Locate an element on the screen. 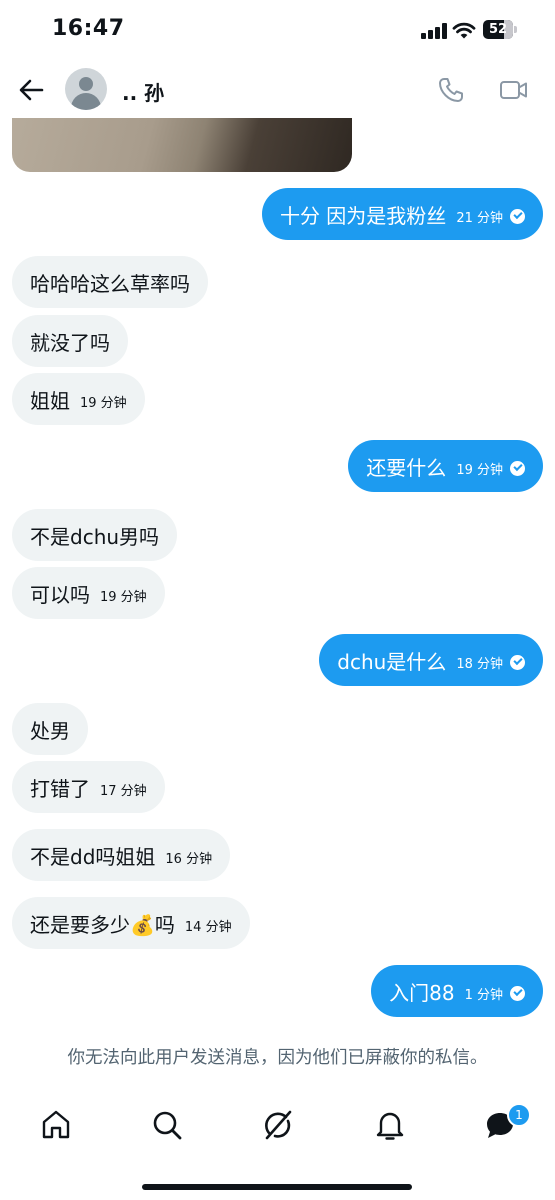  message-text: 十分 因为是我粉丝 is located at coordinates (363, 215).